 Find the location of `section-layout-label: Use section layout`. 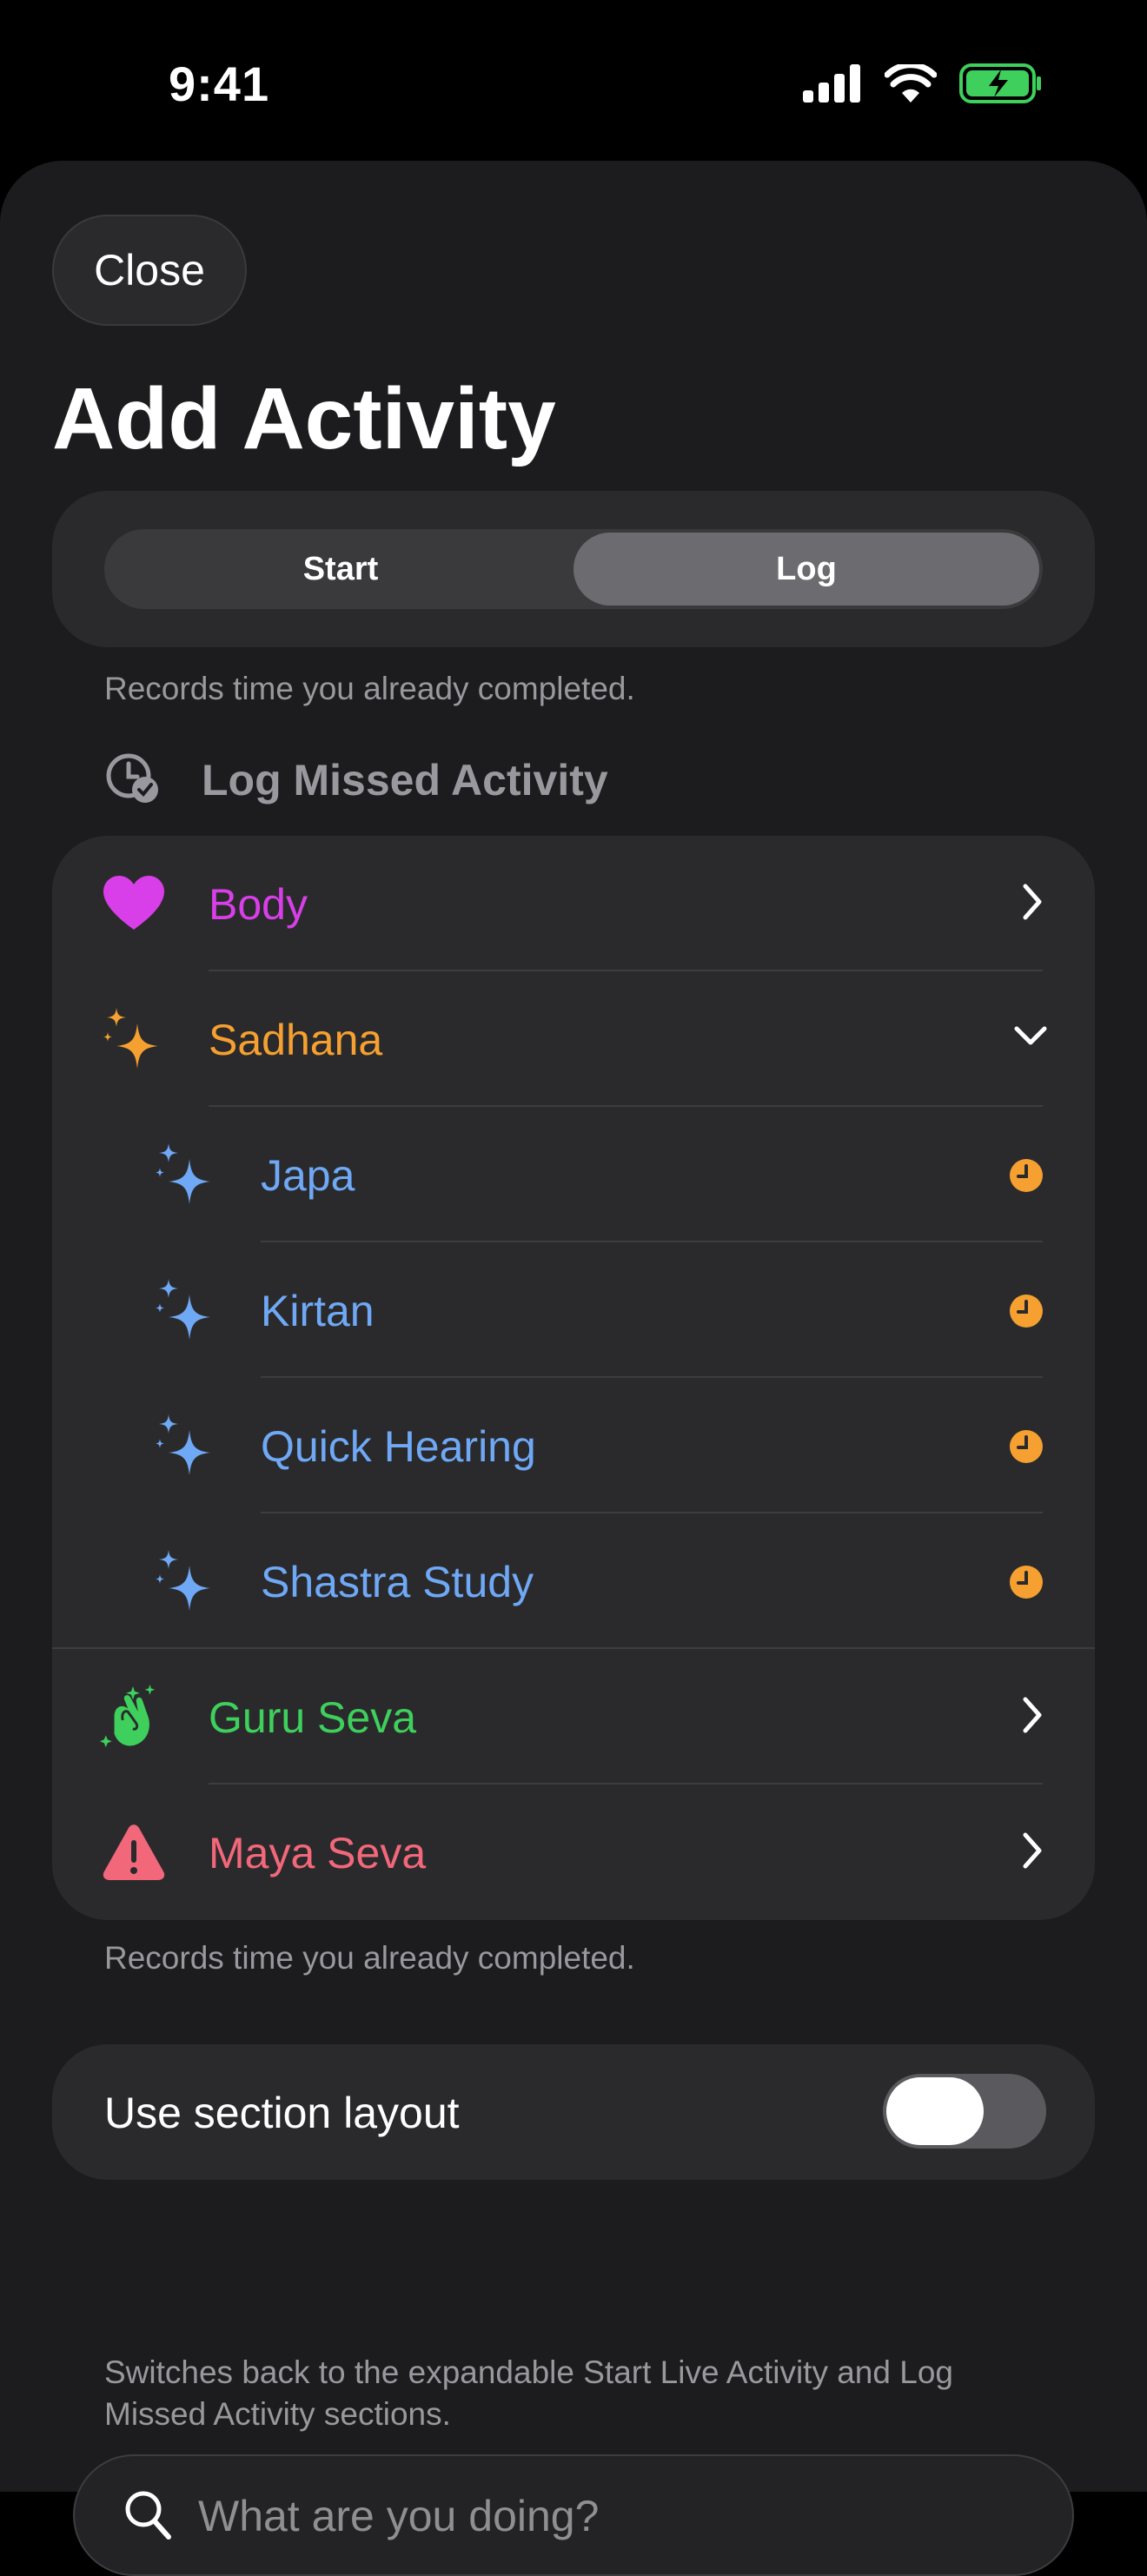

section-layout-label: Use section layout is located at coordinates (282, 2113).